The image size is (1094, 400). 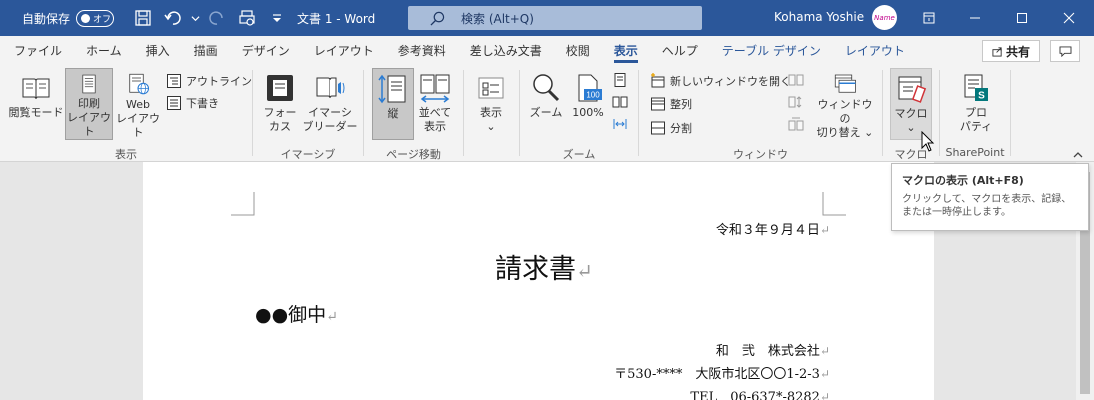 I want to click on close-icon, so click(x=1069, y=18).